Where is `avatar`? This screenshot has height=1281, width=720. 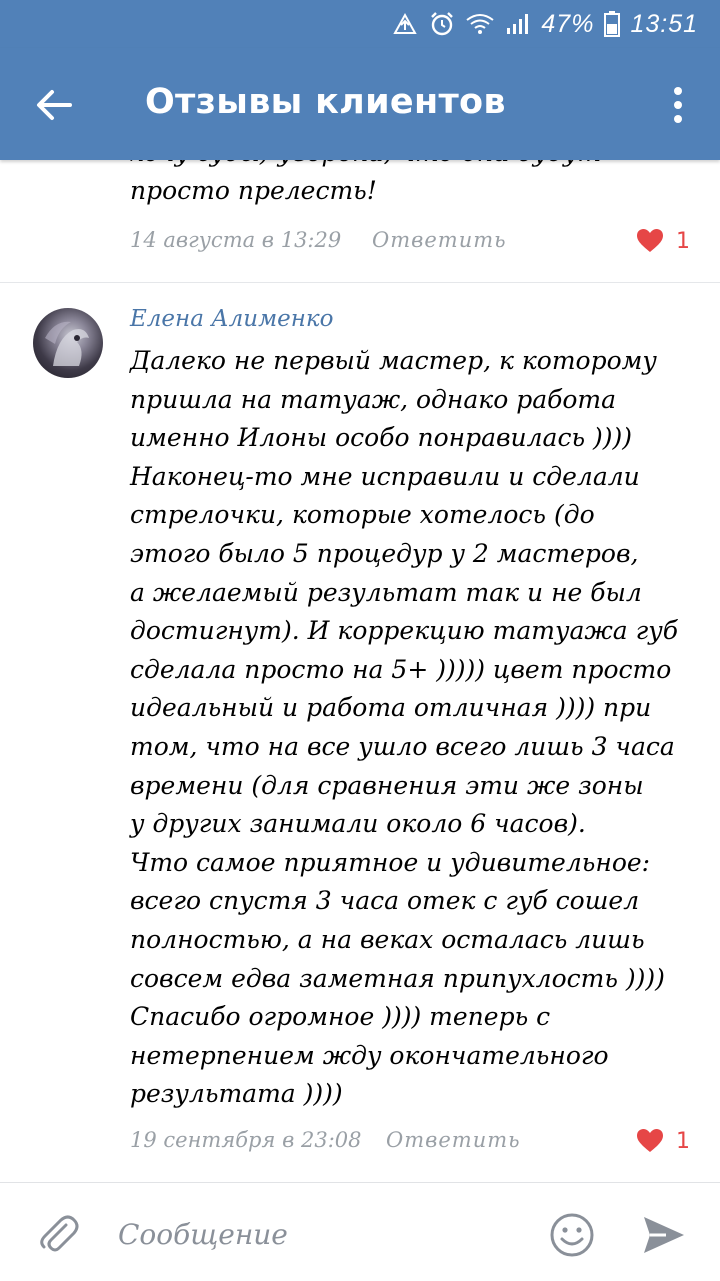 avatar is located at coordinates (68, 343).